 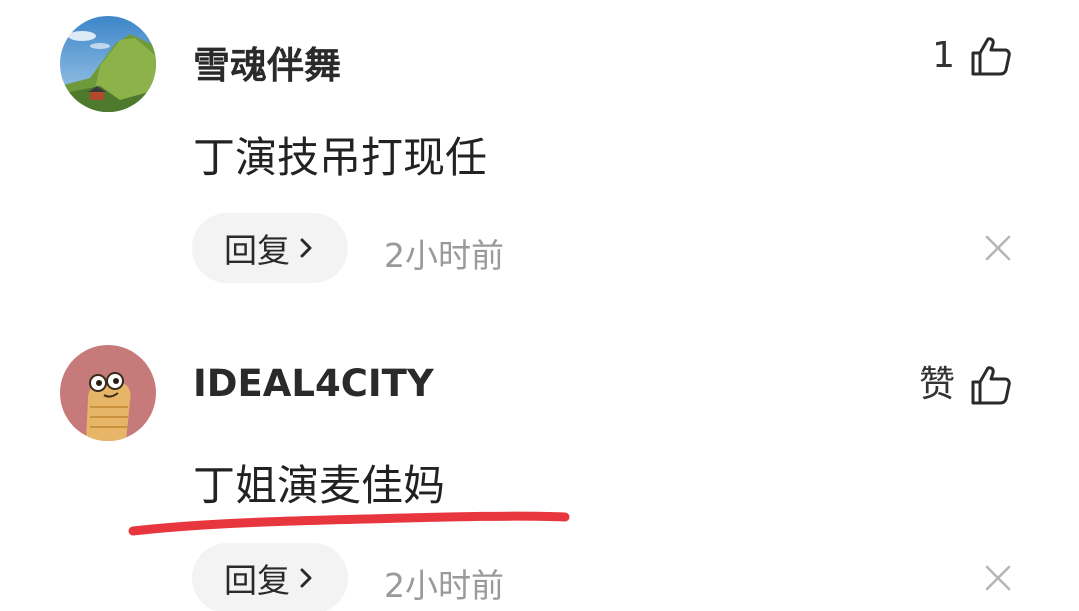 I want to click on cartoon-character-icon, so click(x=108, y=393).